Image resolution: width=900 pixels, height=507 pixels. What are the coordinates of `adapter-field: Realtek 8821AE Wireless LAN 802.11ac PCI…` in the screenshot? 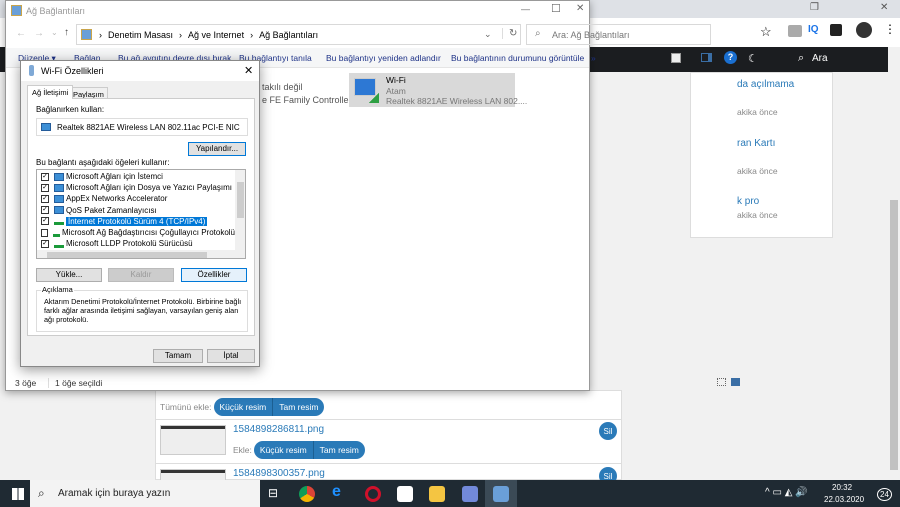 It's located at (142, 127).